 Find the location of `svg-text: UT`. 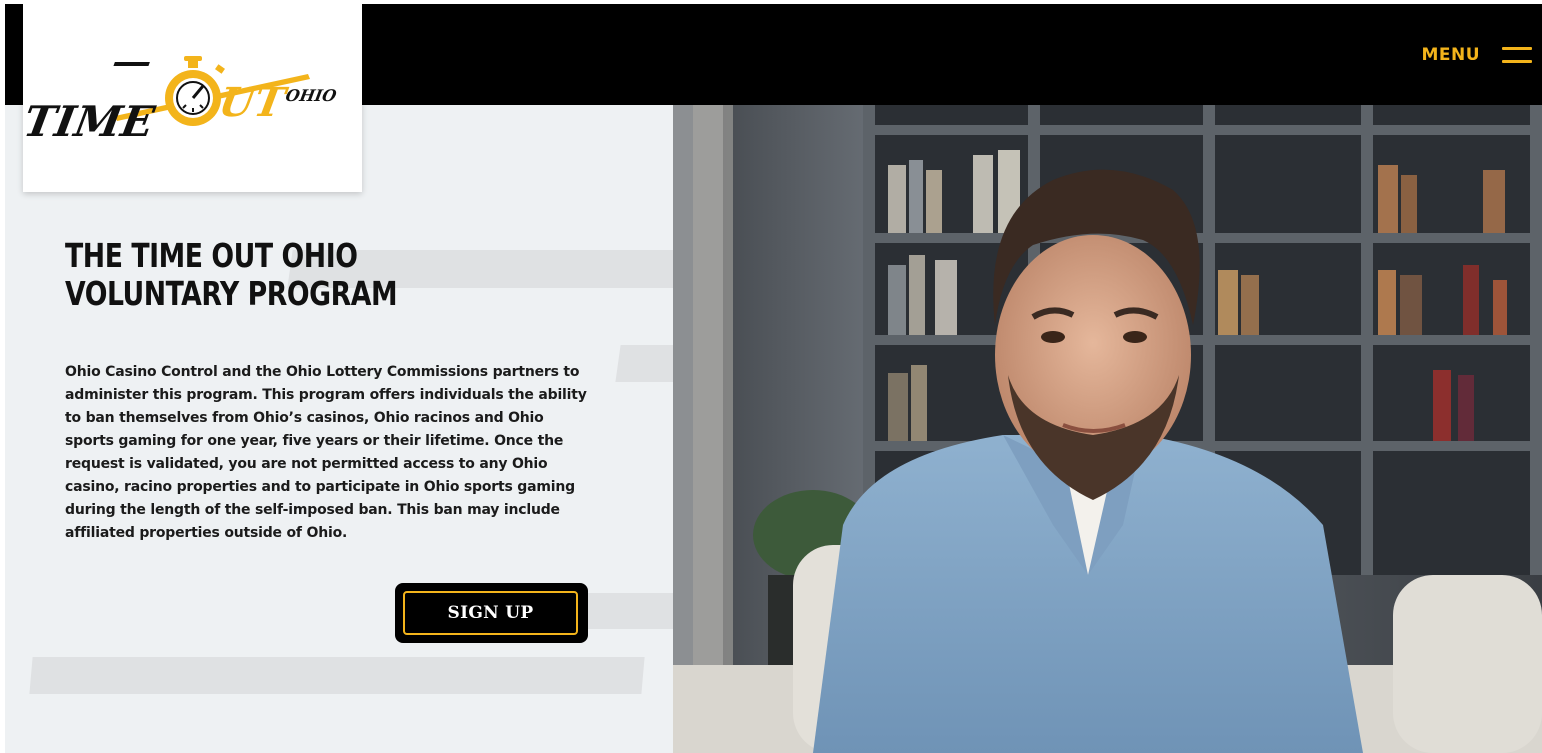

svg-text: UT is located at coordinates (254, 102).